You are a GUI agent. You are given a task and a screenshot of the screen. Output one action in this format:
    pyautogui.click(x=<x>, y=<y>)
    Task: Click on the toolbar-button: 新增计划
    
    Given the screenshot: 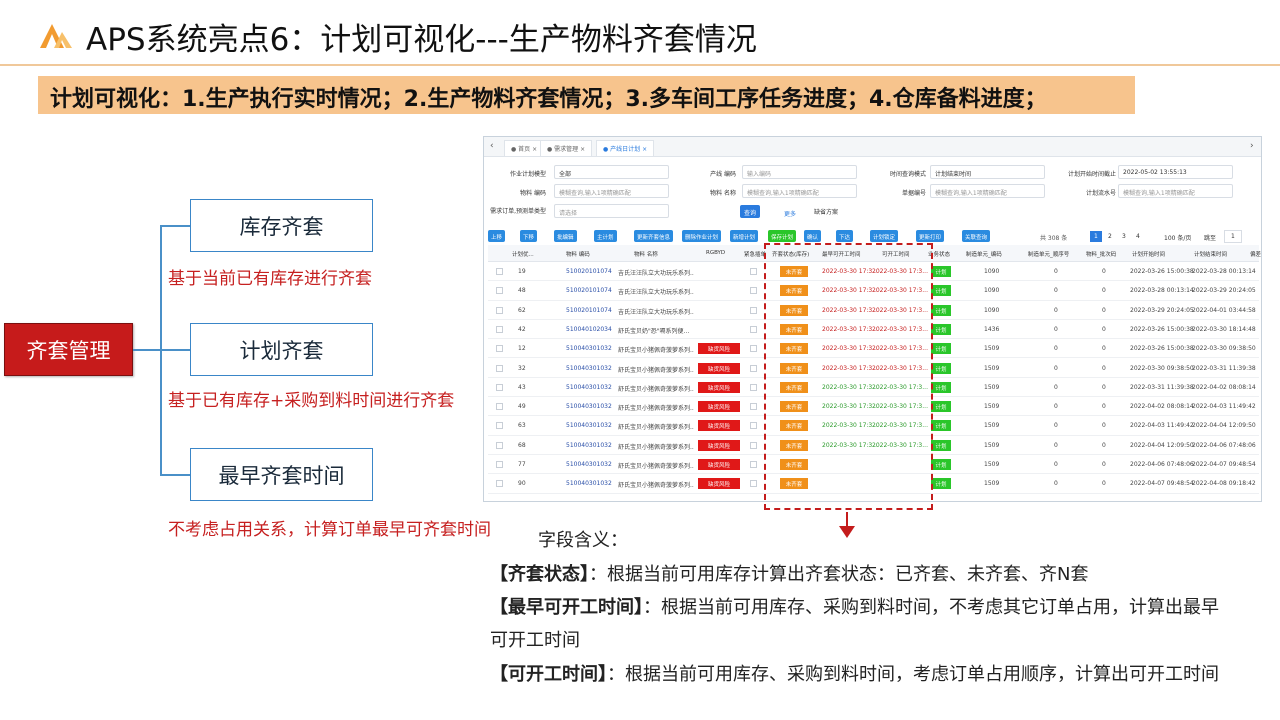 What is the action you would take?
    pyautogui.click(x=744, y=236)
    